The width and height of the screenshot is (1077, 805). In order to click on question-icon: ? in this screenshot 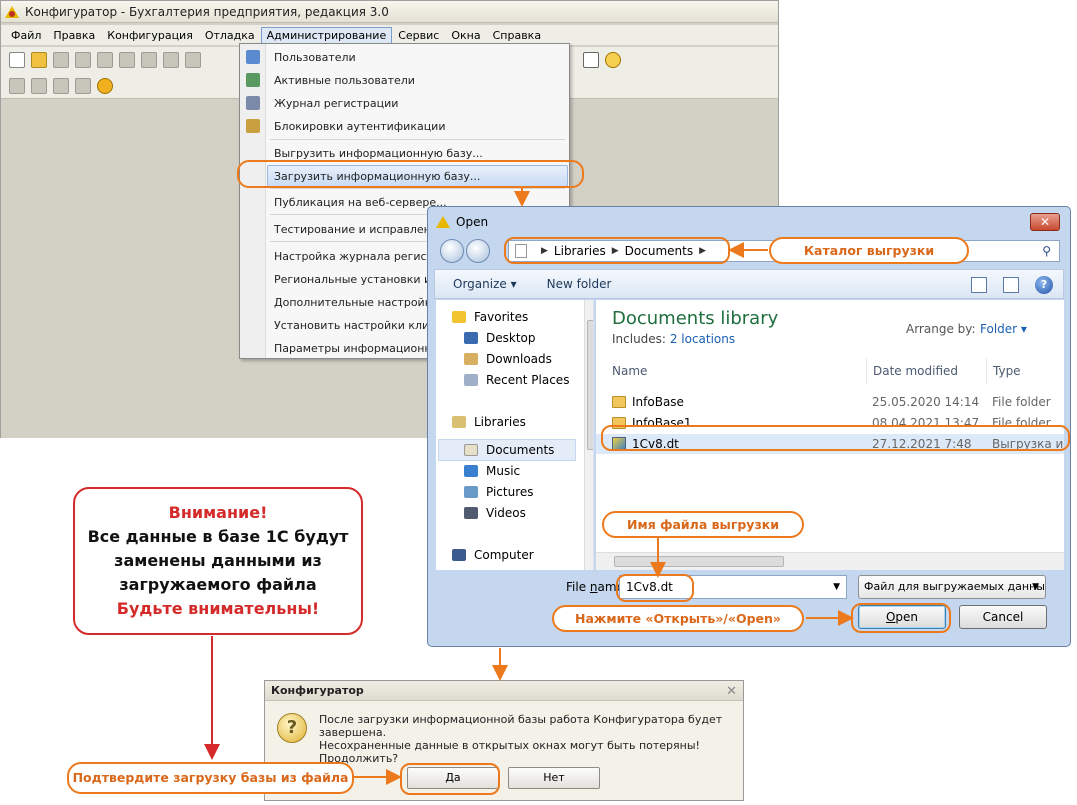, I will do `click(292, 728)`.